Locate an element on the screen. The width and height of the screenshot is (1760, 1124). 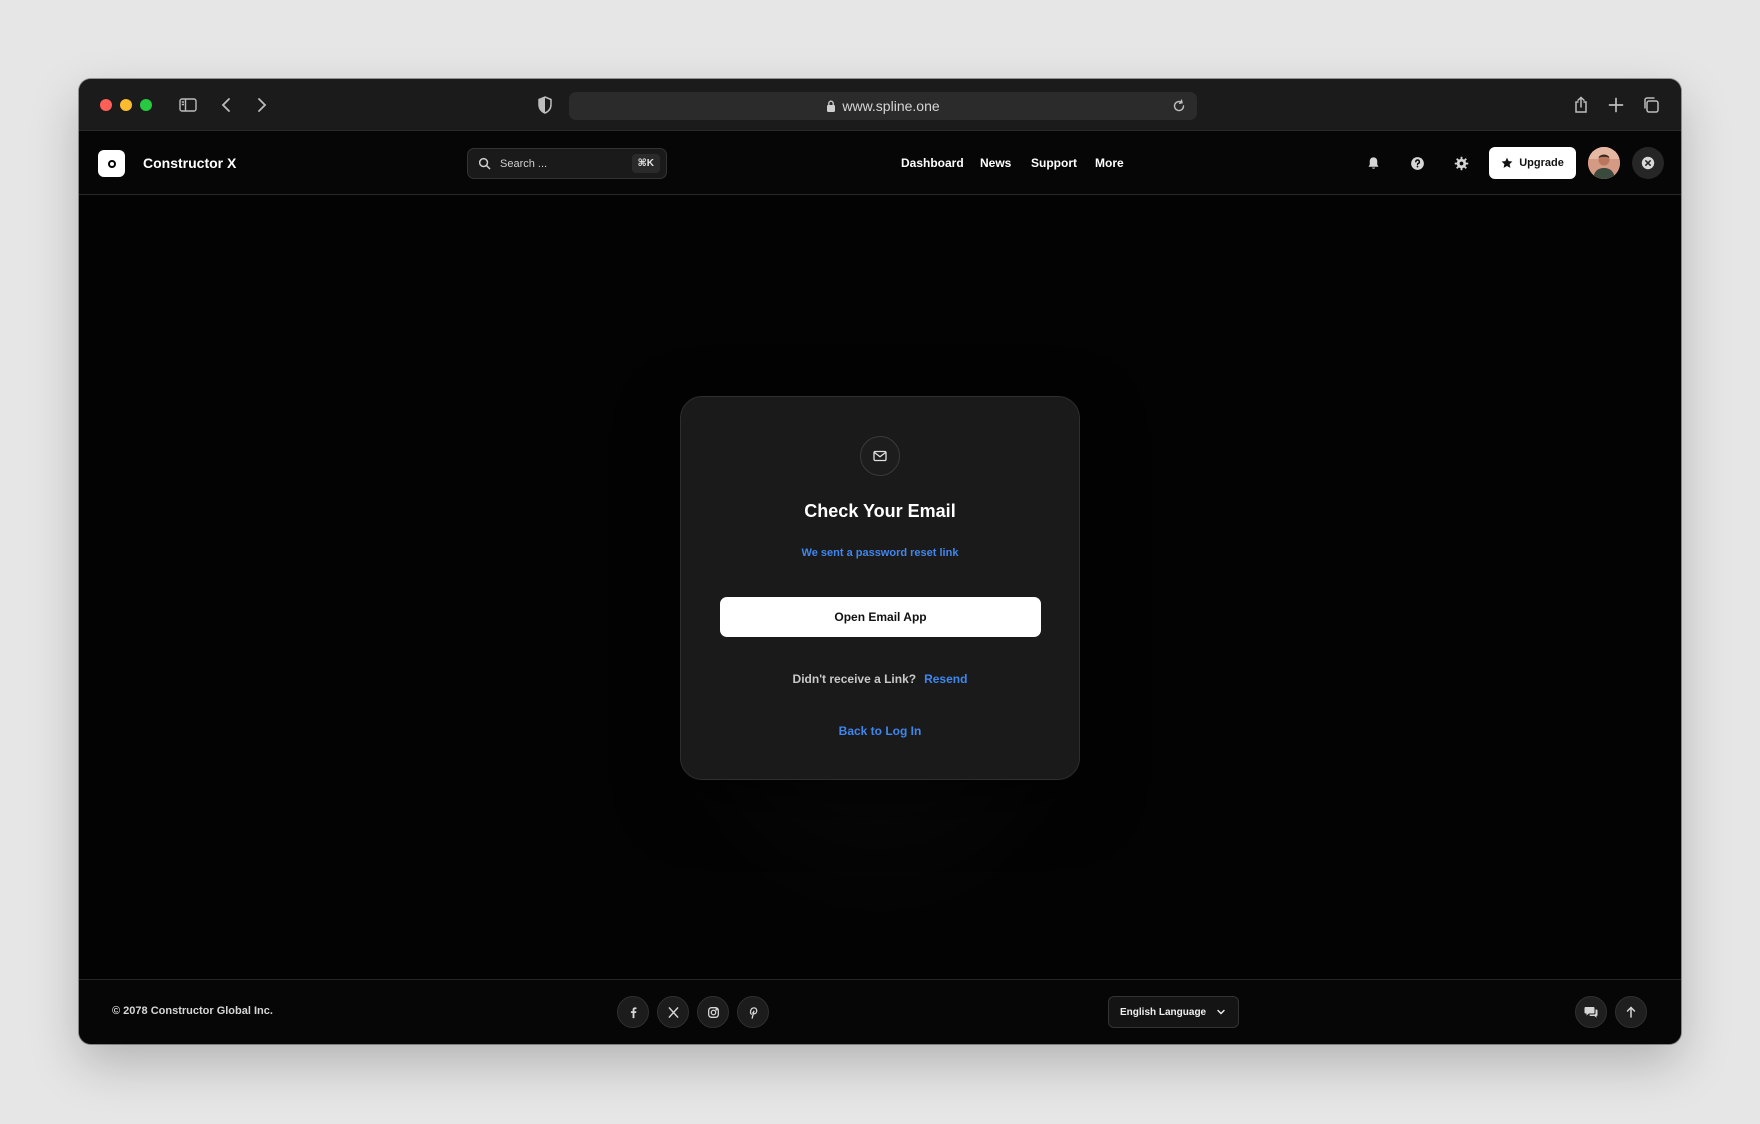
back-icon is located at coordinates (227, 105).